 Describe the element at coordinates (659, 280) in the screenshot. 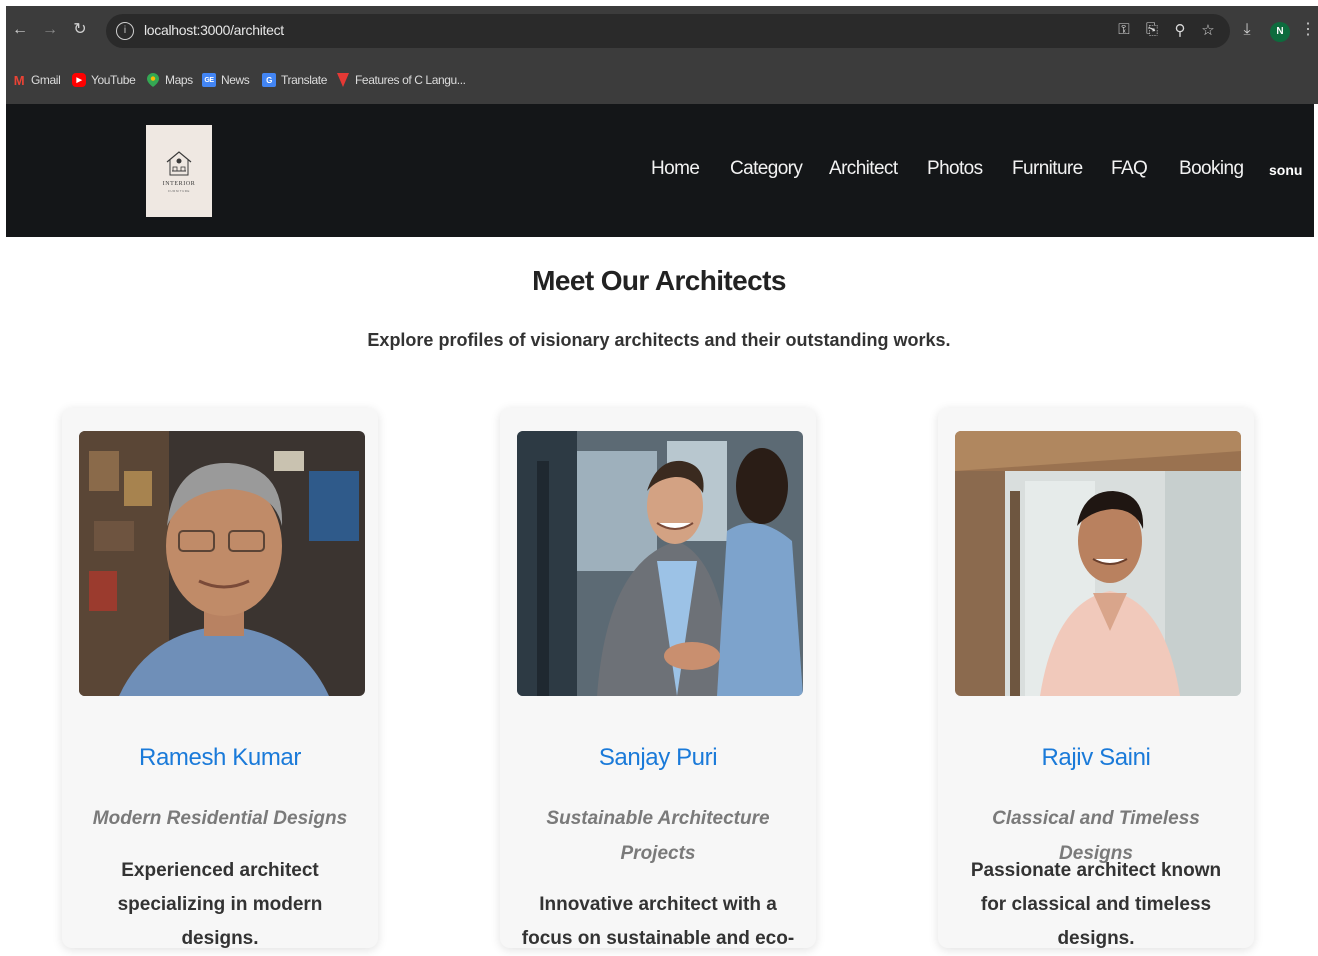

I see `page-title: Meet Our Architects` at that location.